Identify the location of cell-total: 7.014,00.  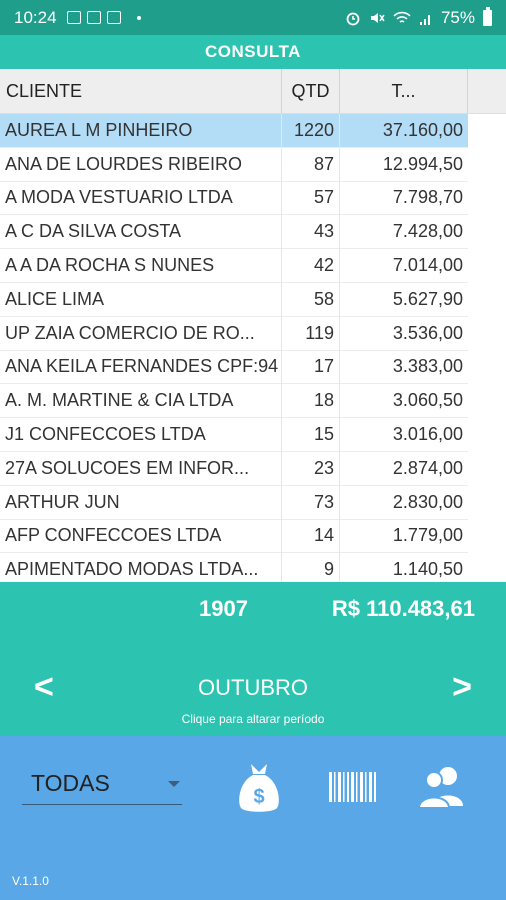
(404, 266).